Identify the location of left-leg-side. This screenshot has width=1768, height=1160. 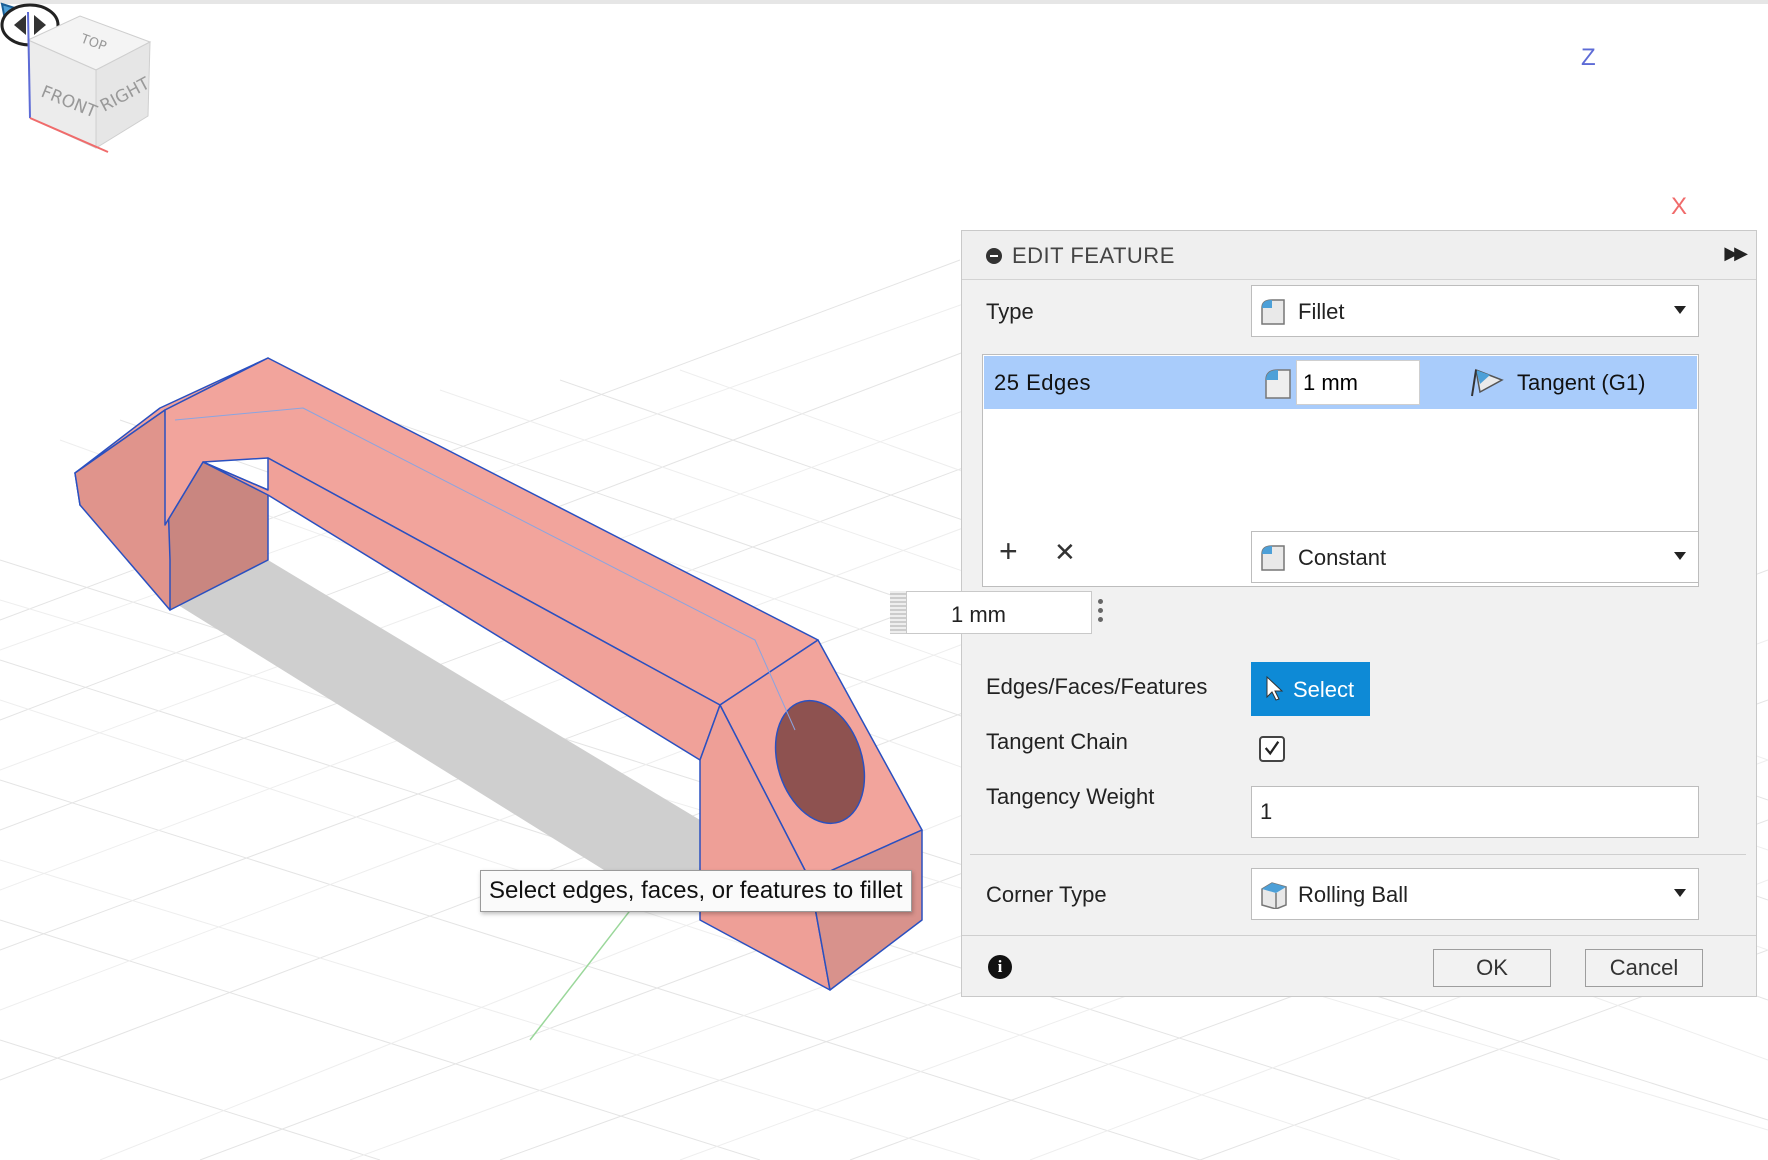
(122, 510).